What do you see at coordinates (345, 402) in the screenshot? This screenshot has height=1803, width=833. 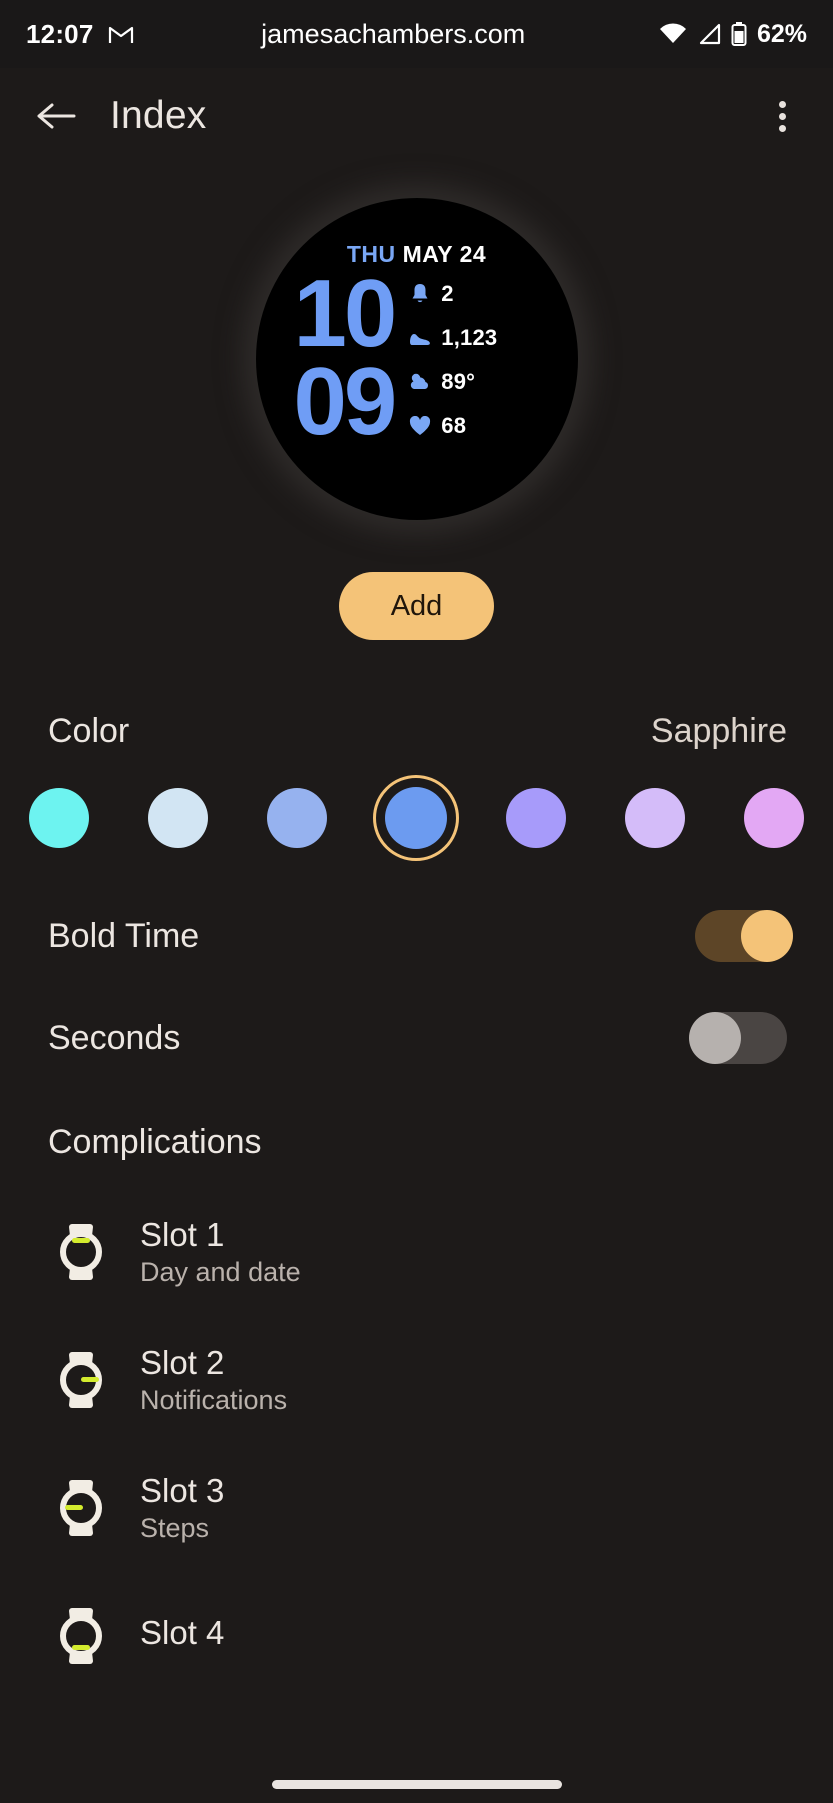 I see `watch-minutes: 09` at bounding box center [345, 402].